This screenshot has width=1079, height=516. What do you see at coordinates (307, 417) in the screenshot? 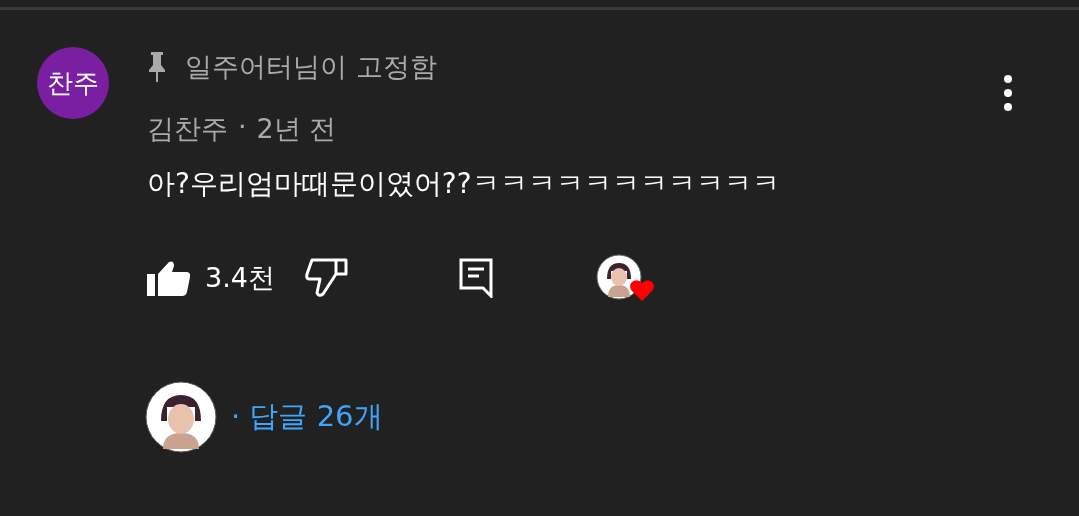
I see `replies-link: · 답글 26개` at bounding box center [307, 417].